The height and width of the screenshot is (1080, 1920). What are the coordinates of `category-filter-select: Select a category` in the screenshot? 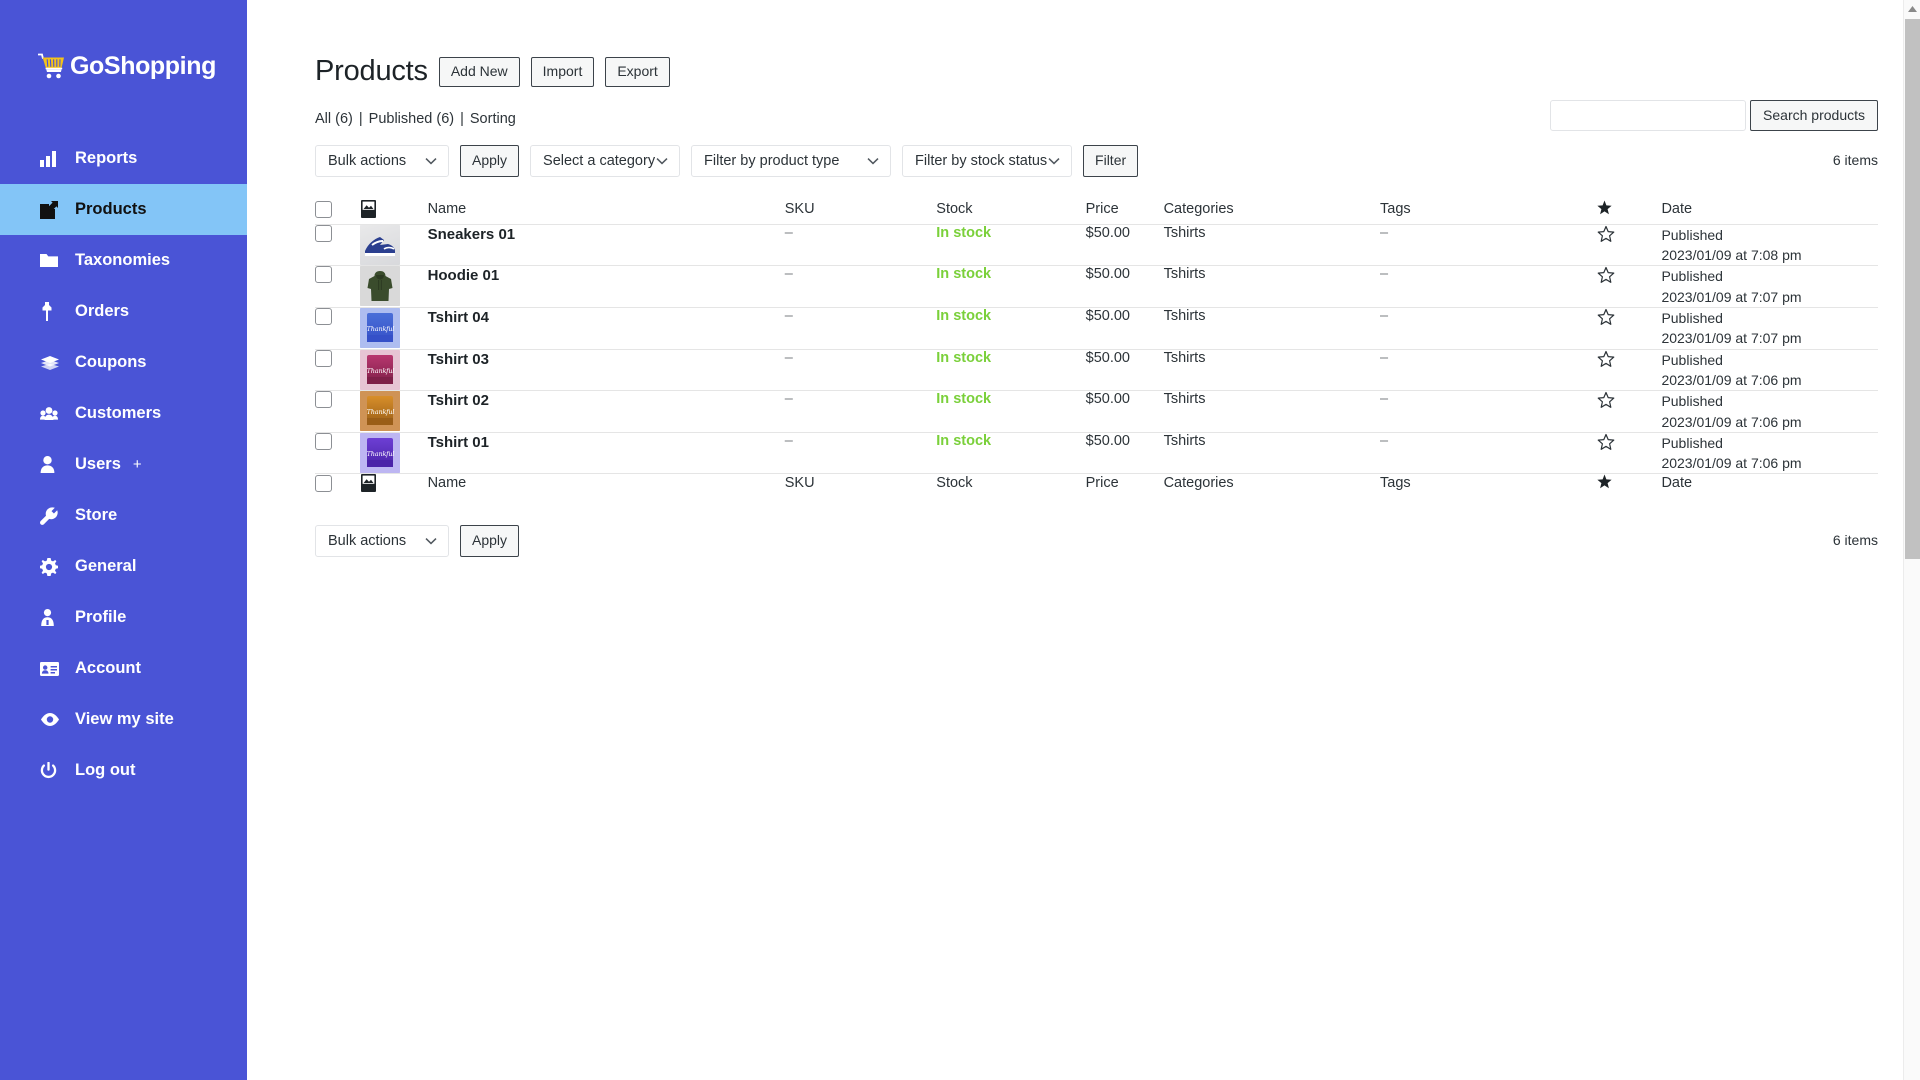 It's located at (605, 161).